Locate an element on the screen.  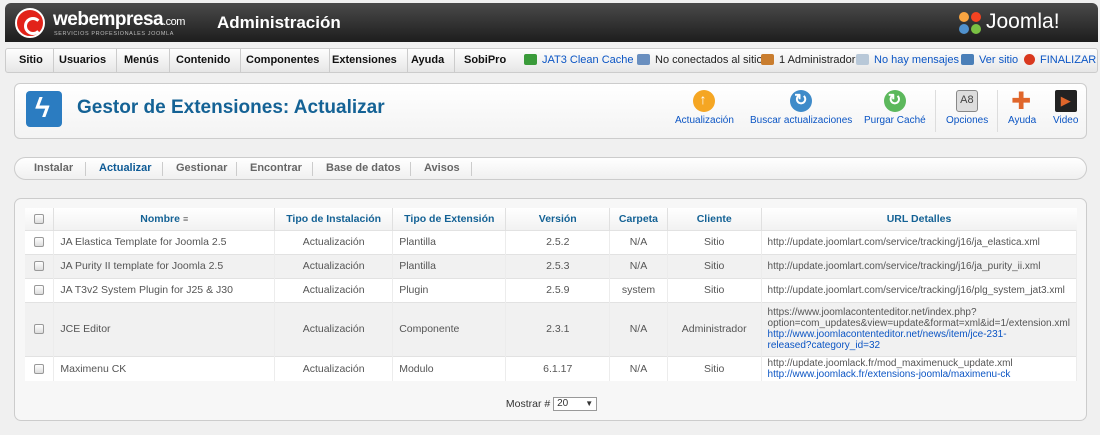
help-button: Ayuda is located at coordinates (1022, 106).